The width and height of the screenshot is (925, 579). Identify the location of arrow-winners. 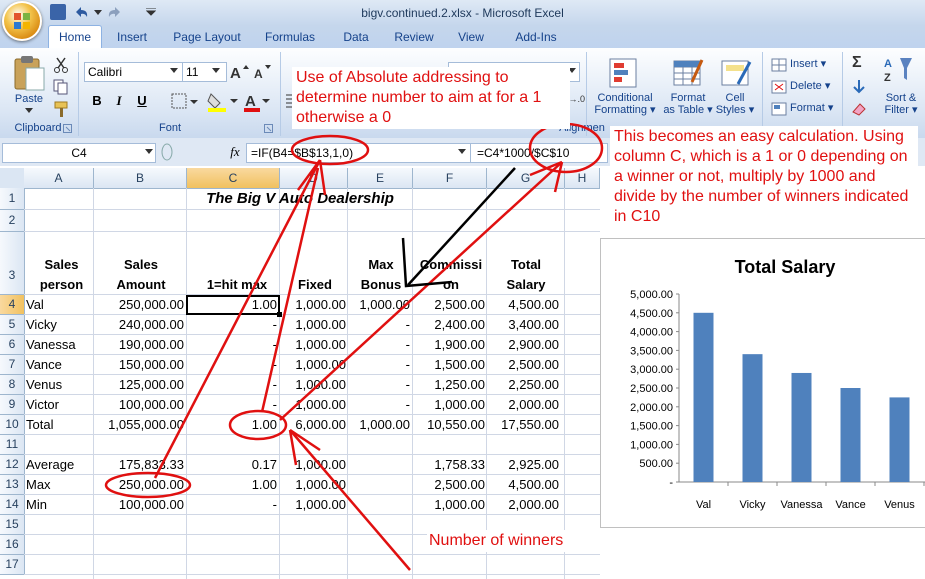
(350, 500).